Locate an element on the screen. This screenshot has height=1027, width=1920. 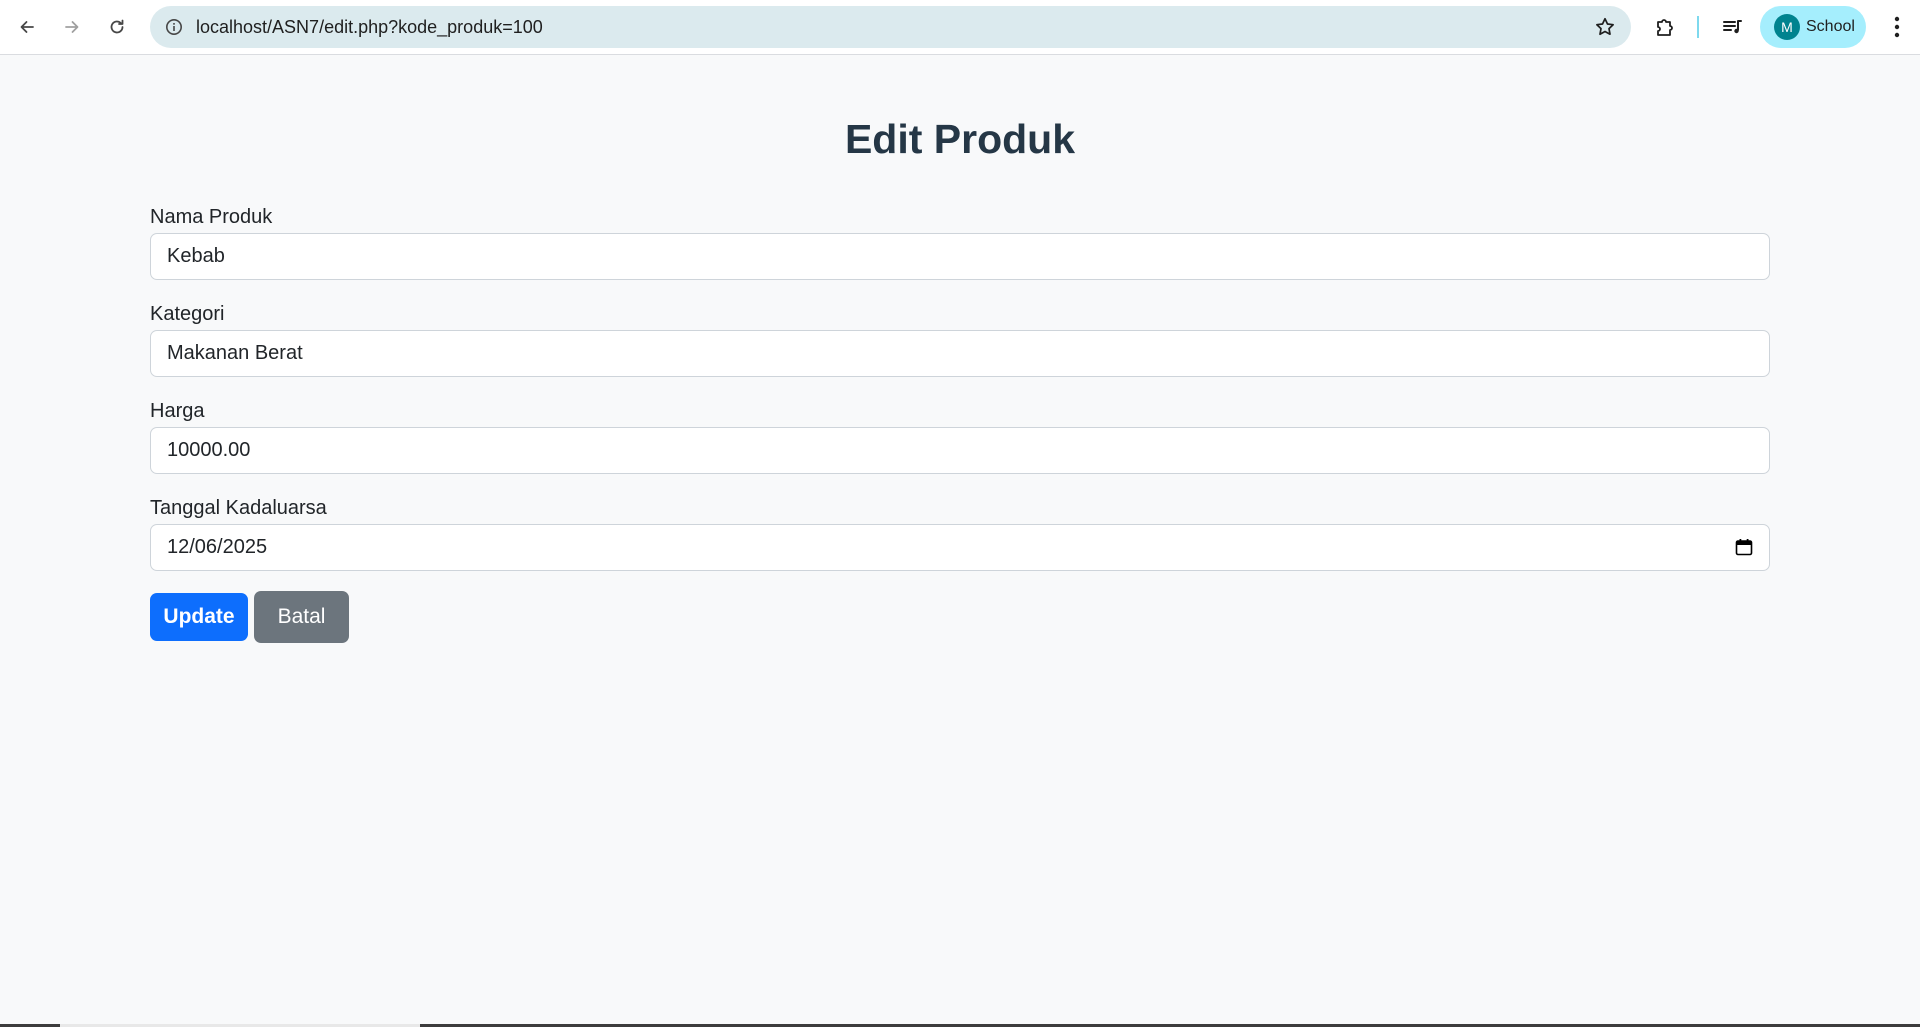
kebab-menu-icon is located at coordinates (1897, 27).